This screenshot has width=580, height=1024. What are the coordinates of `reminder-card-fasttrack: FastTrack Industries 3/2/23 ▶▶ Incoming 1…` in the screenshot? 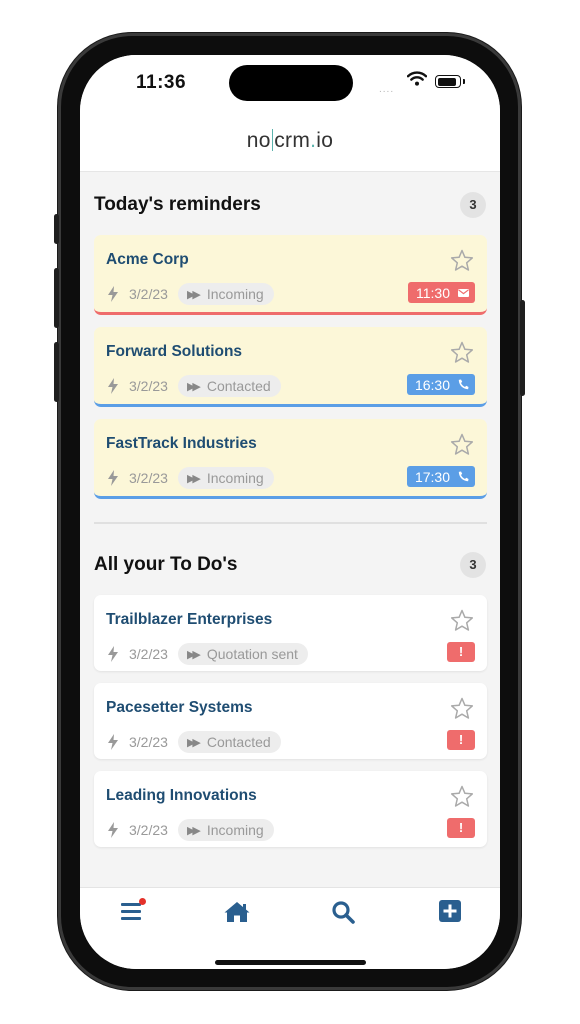 It's located at (290, 459).